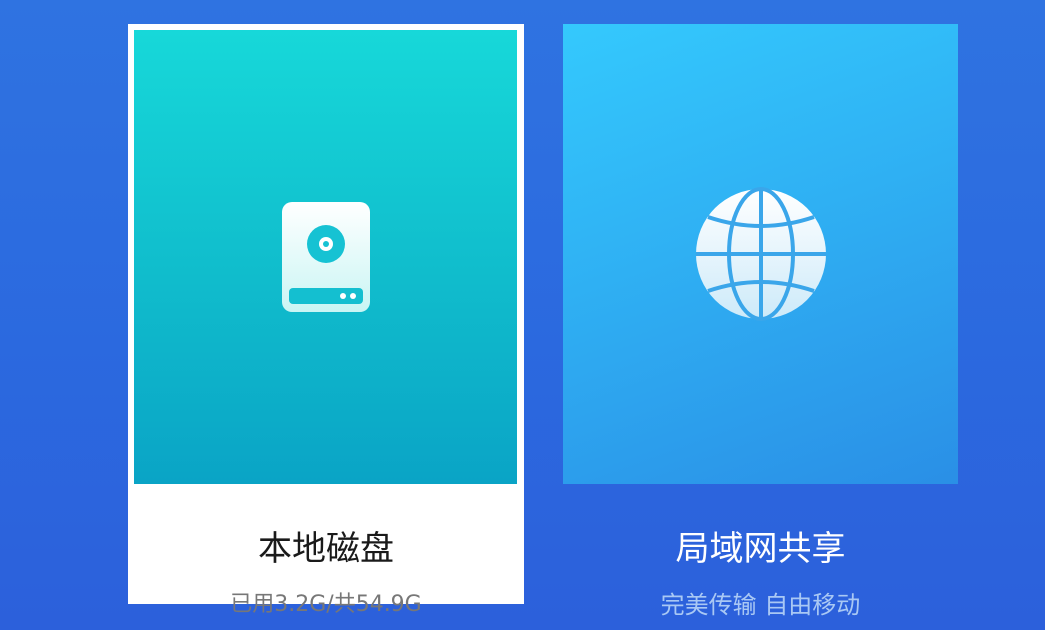  What do you see at coordinates (326, 604) in the screenshot?
I see `local-disk-usage: 已用3.2G/共54.9G` at bounding box center [326, 604].